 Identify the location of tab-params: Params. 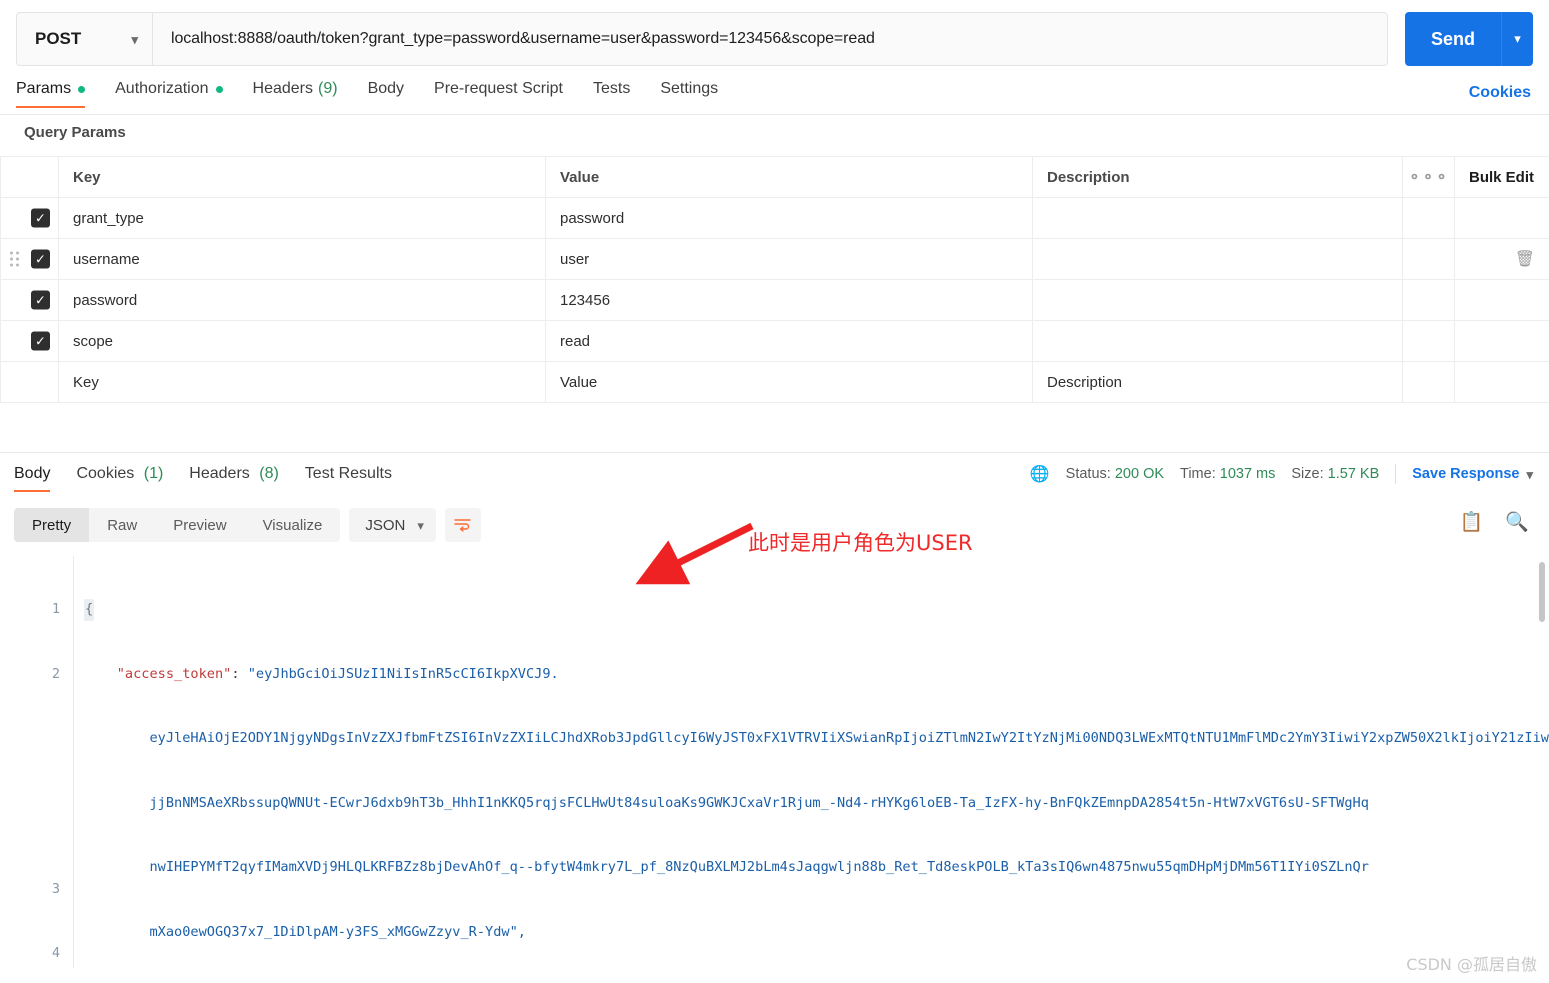
(51, 94).